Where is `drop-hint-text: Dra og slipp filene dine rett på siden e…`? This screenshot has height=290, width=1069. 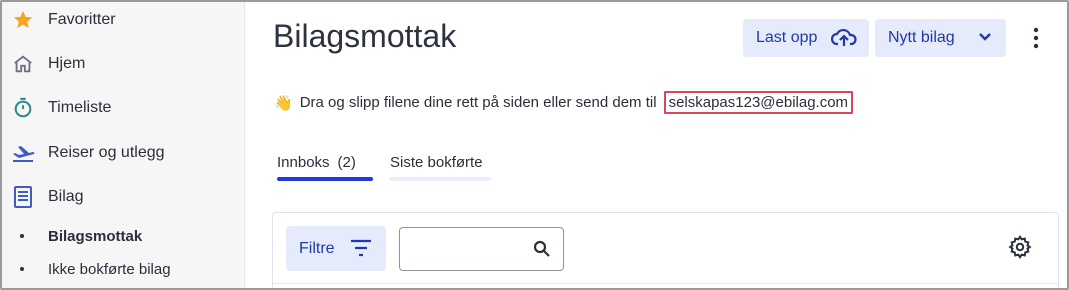 drop-hint-text: Dra og slipp filene dine rett på siden e… is located at coordinates (478, 102).